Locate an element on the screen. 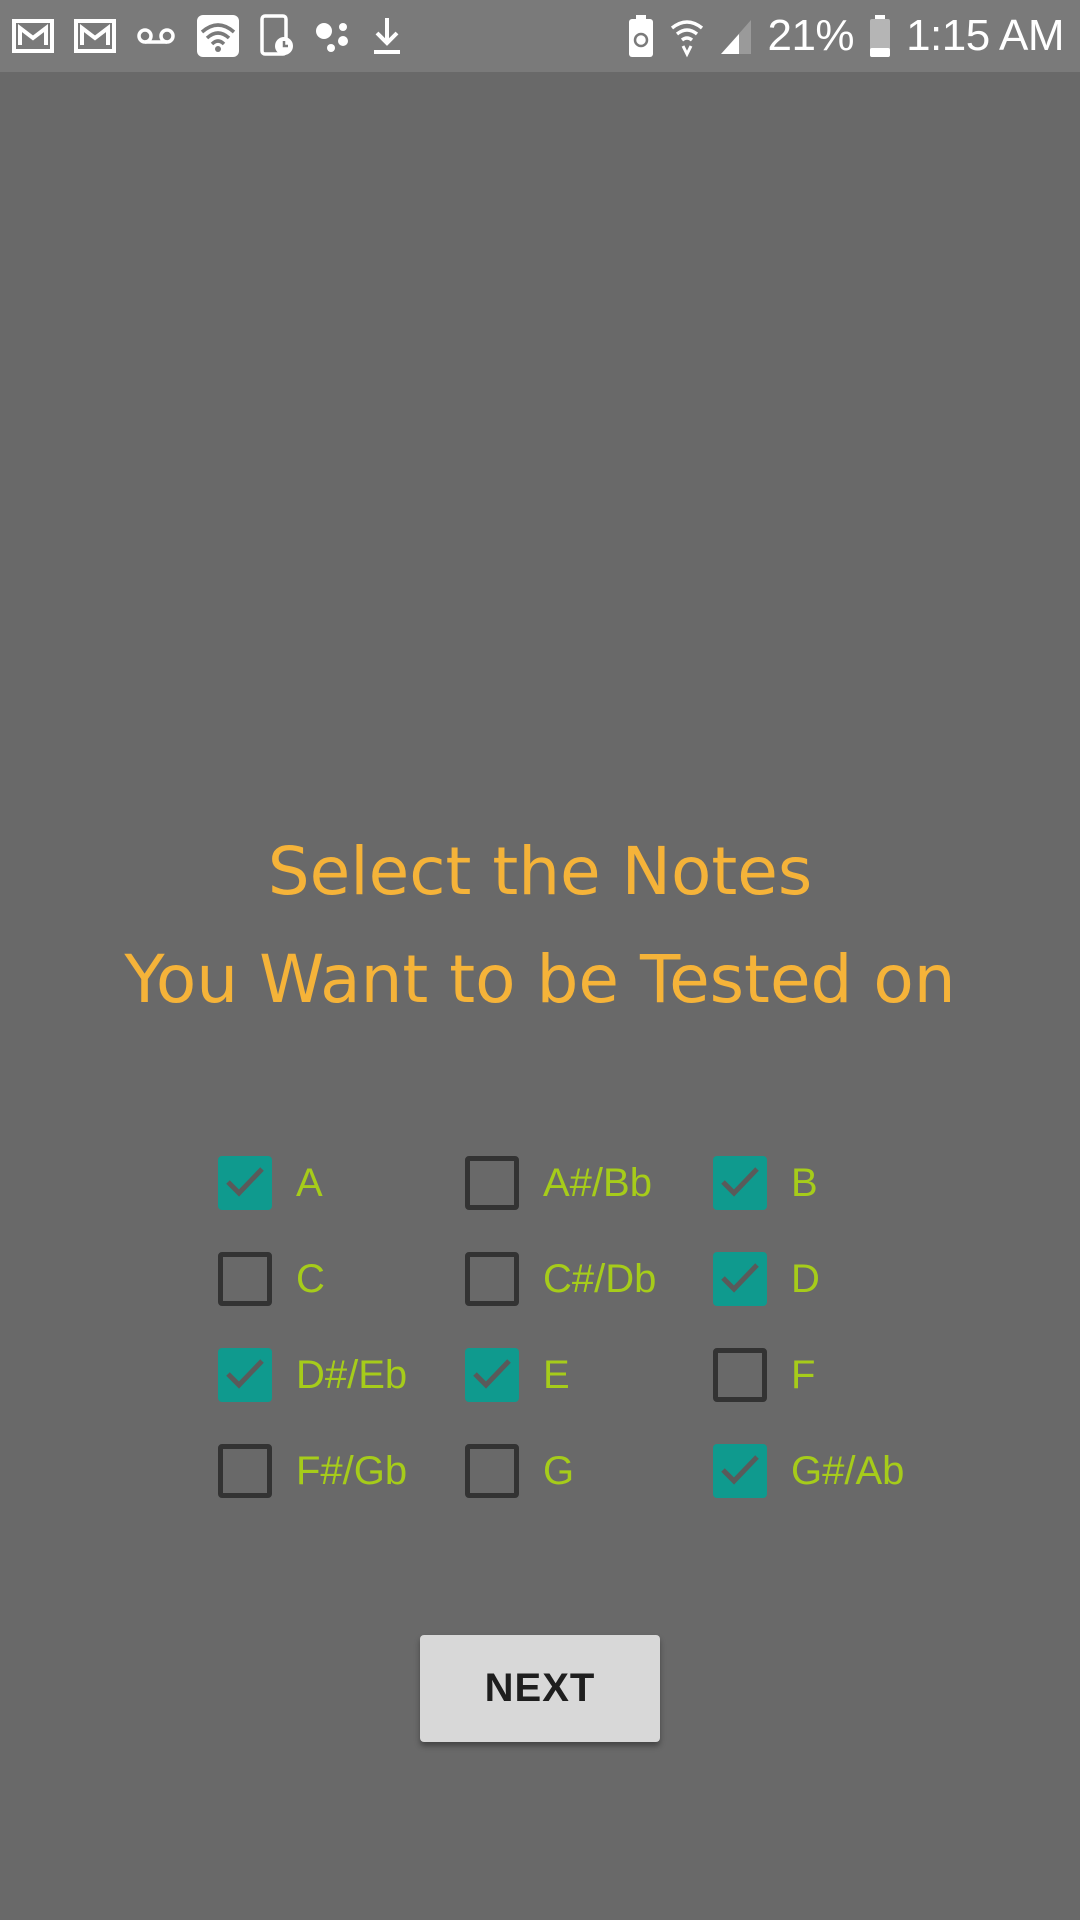 The height and width of the screenshot is (1920, 1080). note-option-f: F is located at coordinates (815, 1396).